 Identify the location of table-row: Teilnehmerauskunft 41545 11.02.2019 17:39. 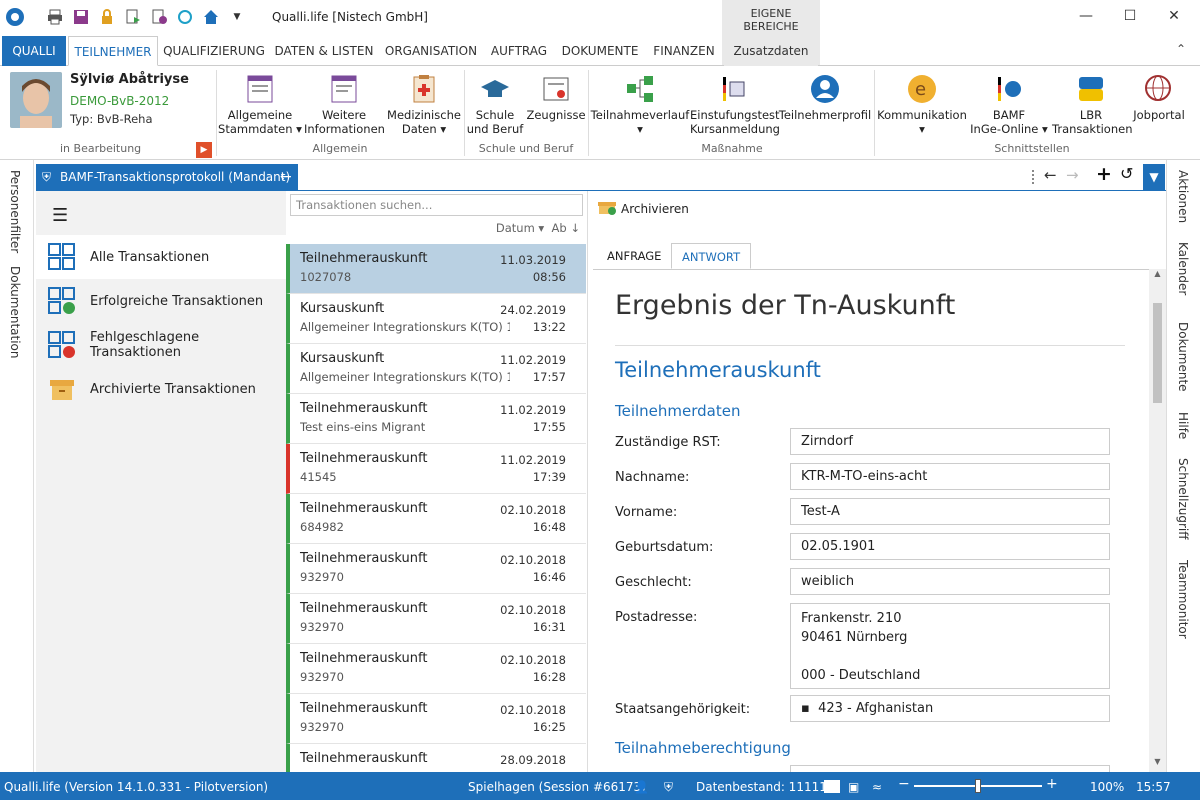
(436, 469).